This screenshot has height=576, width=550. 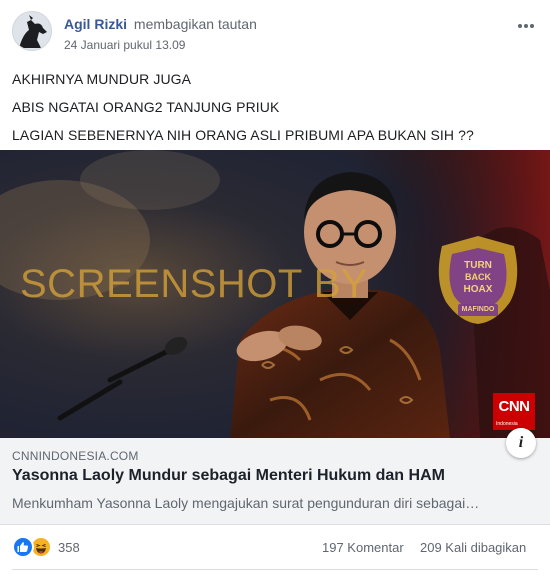 I want to click on reaction-icons, so click(x=35, y=547).